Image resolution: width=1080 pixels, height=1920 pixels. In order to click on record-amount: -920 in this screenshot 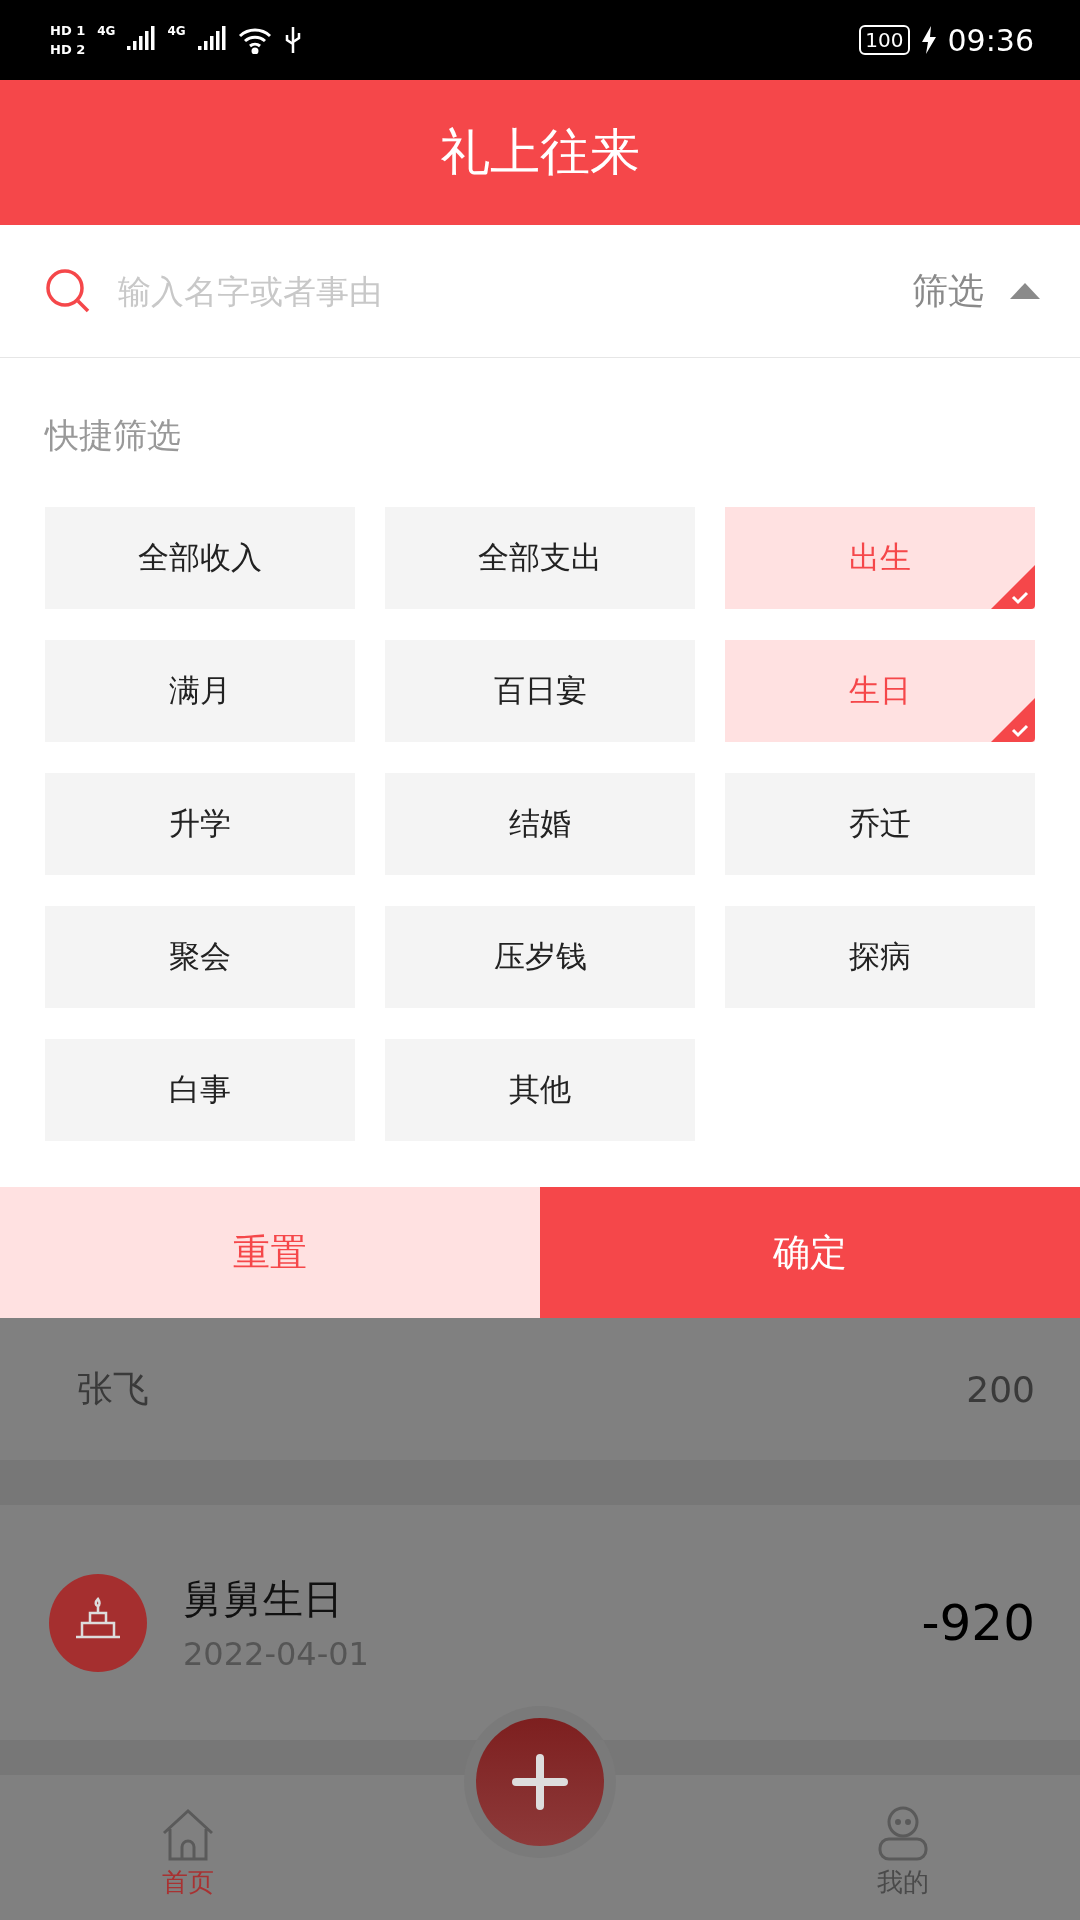, I will do `click(978, 1622)`.